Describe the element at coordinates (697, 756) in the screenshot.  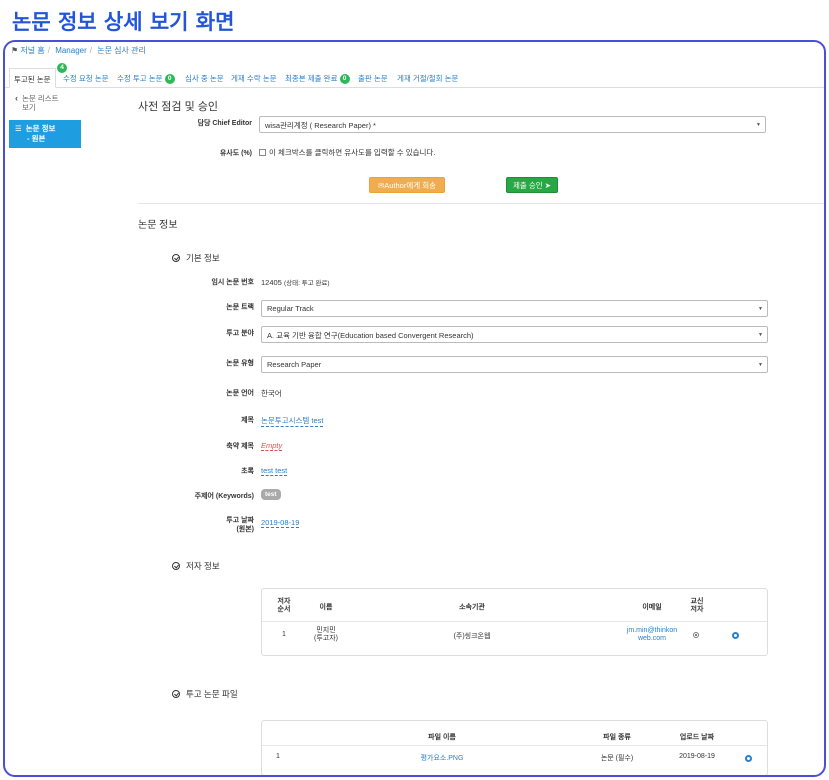
I see `file-upload-date: 2019-08-19` at that location.